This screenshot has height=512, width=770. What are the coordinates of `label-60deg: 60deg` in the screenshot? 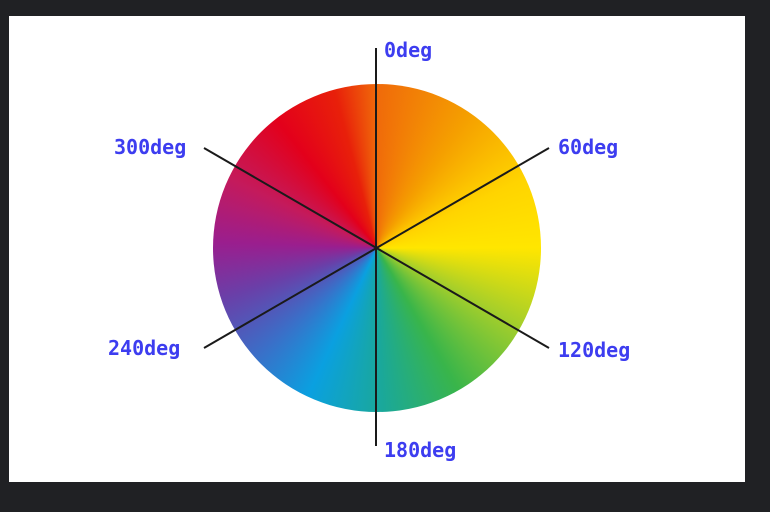 It's located at (588, 147).